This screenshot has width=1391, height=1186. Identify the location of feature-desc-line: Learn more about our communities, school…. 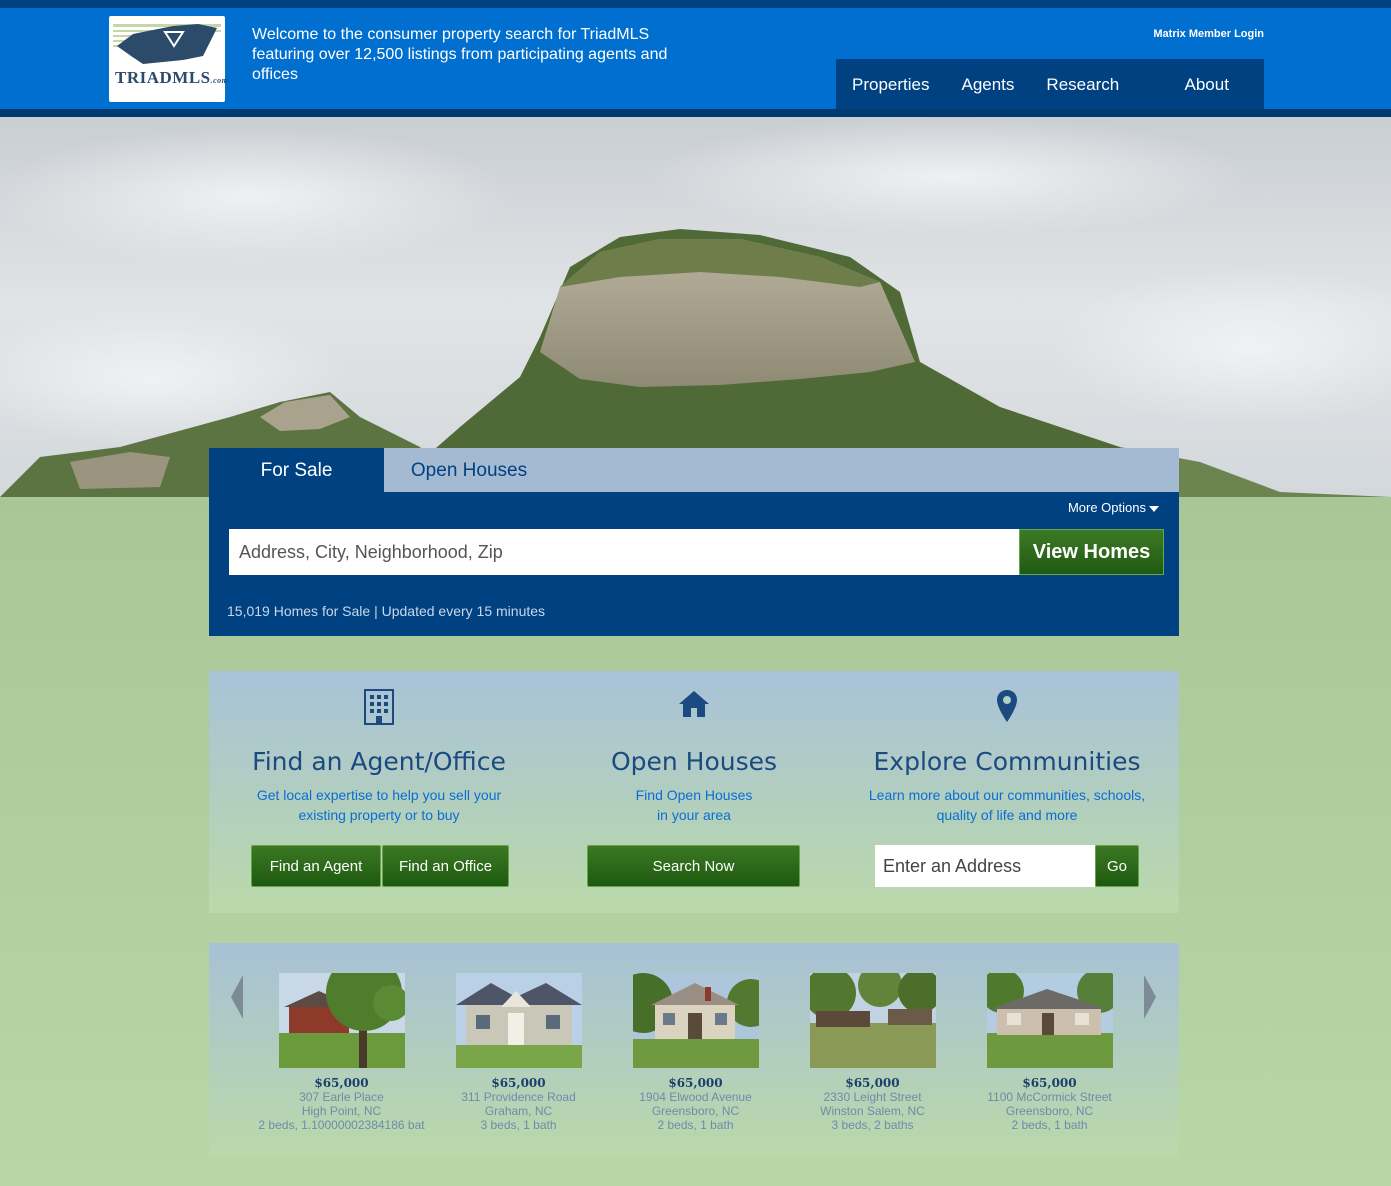
(1007, 795).